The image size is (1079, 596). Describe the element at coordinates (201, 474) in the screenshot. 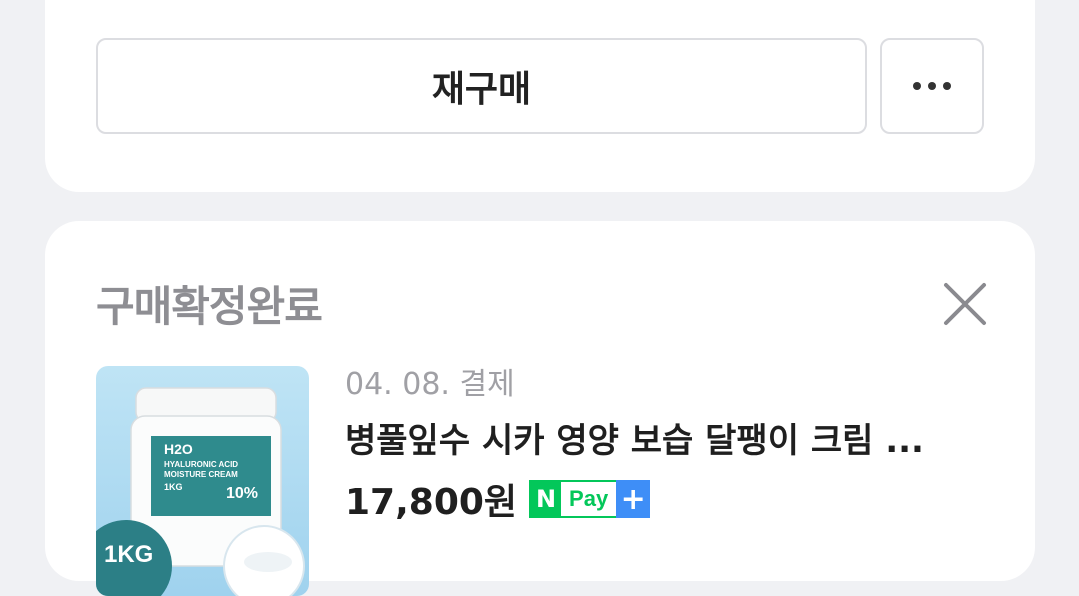

I see `thumb-line2: MOISTURE CREAM` at that location.